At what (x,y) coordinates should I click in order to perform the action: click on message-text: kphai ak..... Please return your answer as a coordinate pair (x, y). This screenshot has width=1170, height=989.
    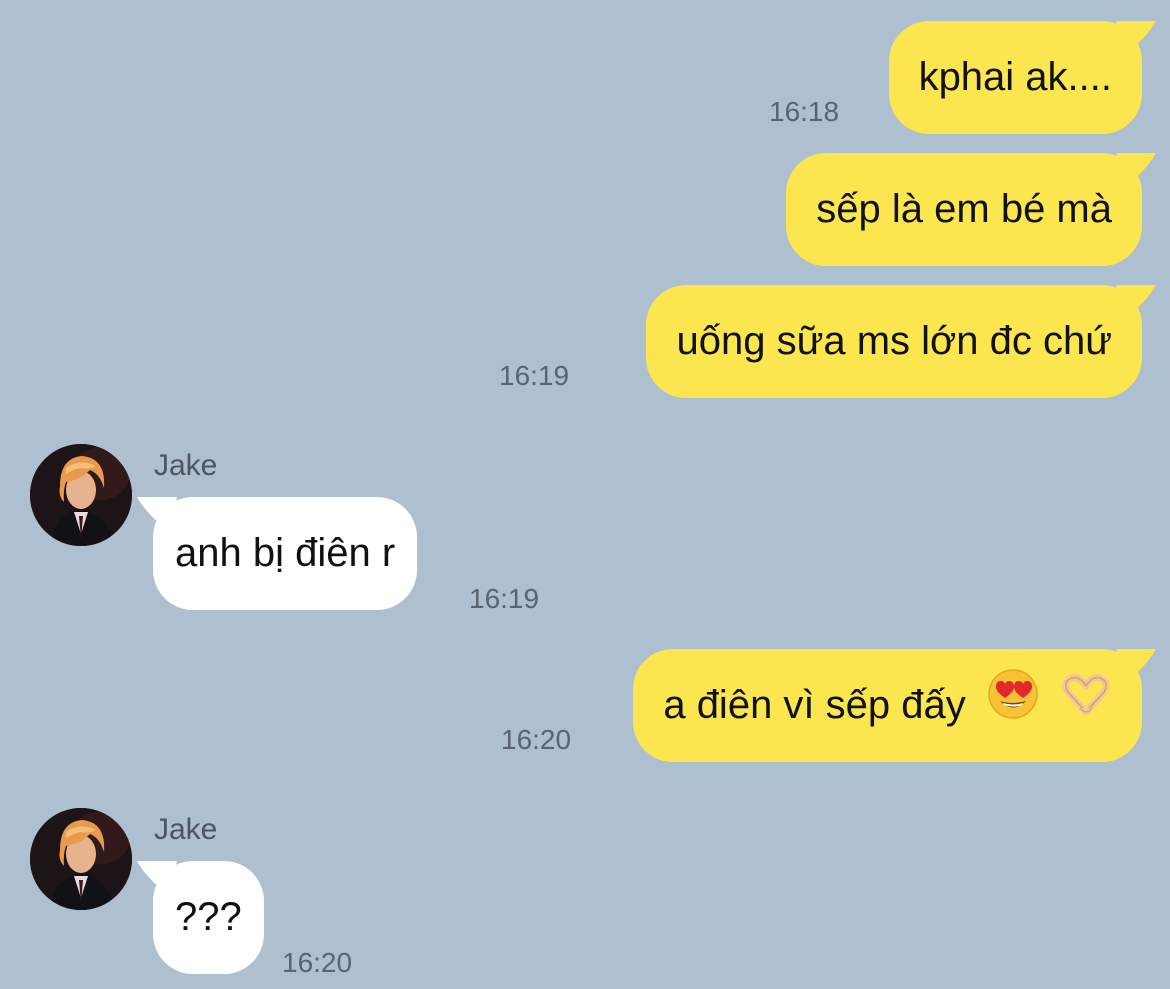
    Looking at the image, I should click on (1015, 77).